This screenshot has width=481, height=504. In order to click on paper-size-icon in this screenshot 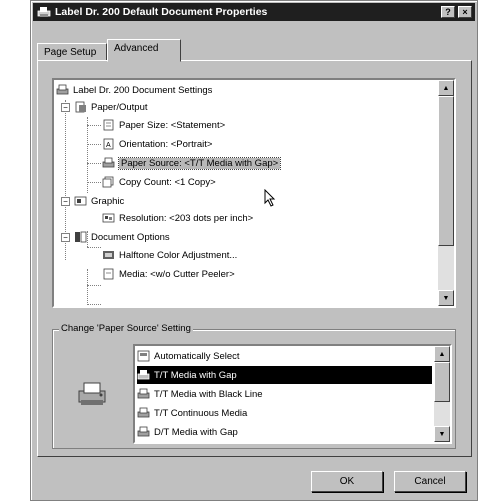, I will do `click(108, 125)`.